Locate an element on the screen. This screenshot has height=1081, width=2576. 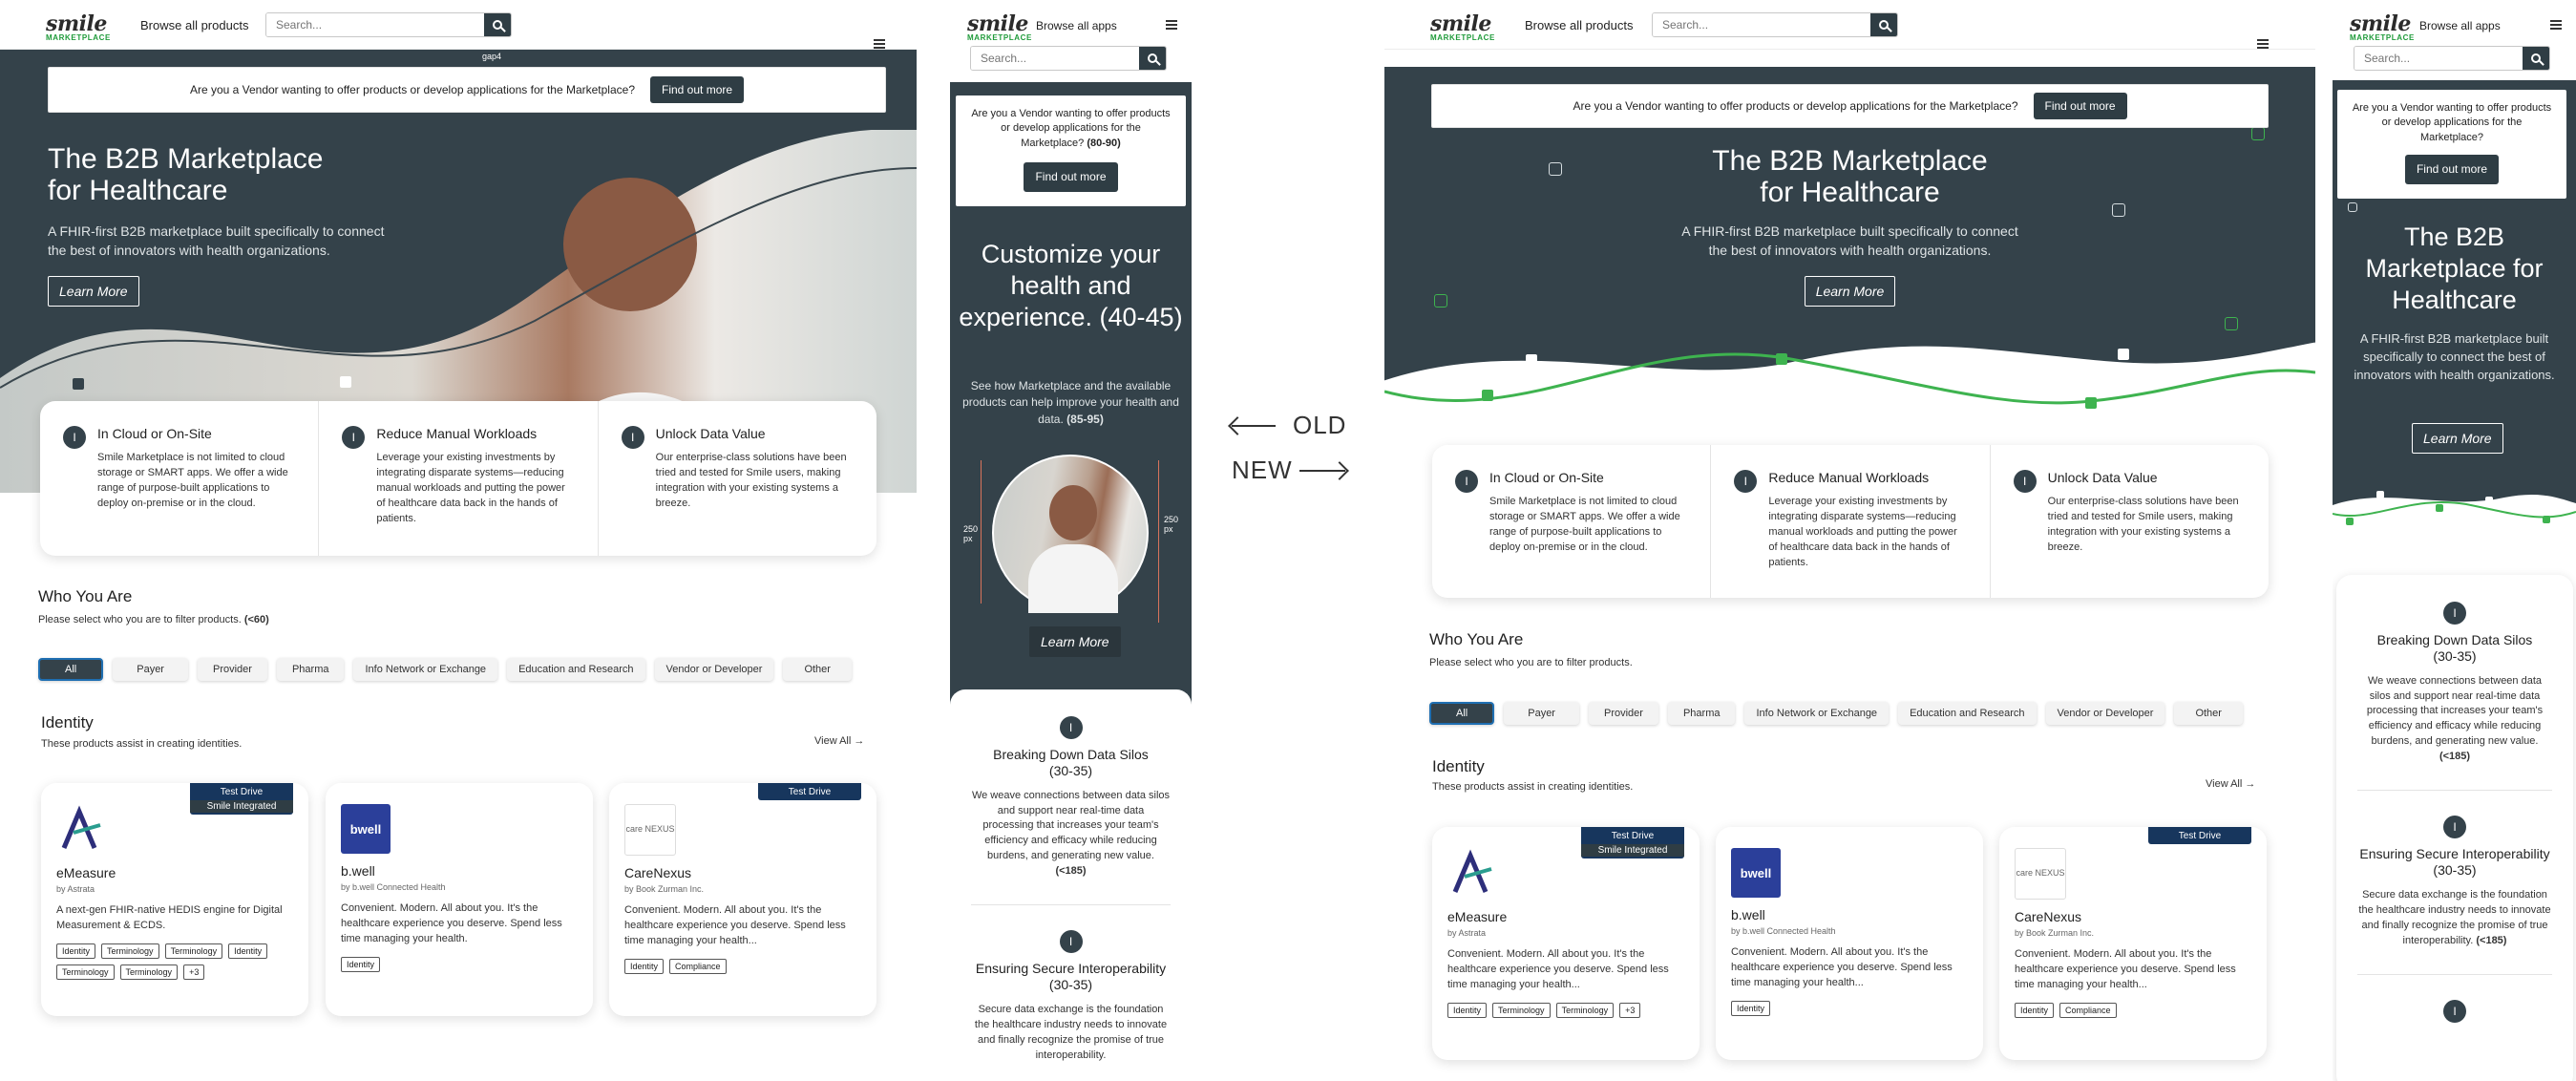
product-name: b.well is located at coordinates (358, 871).